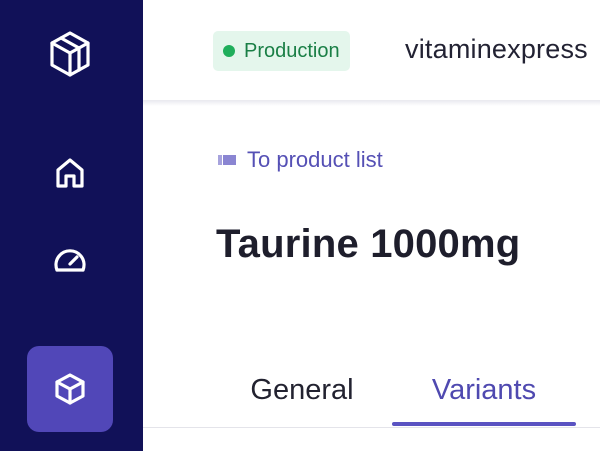  I want to click on topbar-divider, so click(371, 103).